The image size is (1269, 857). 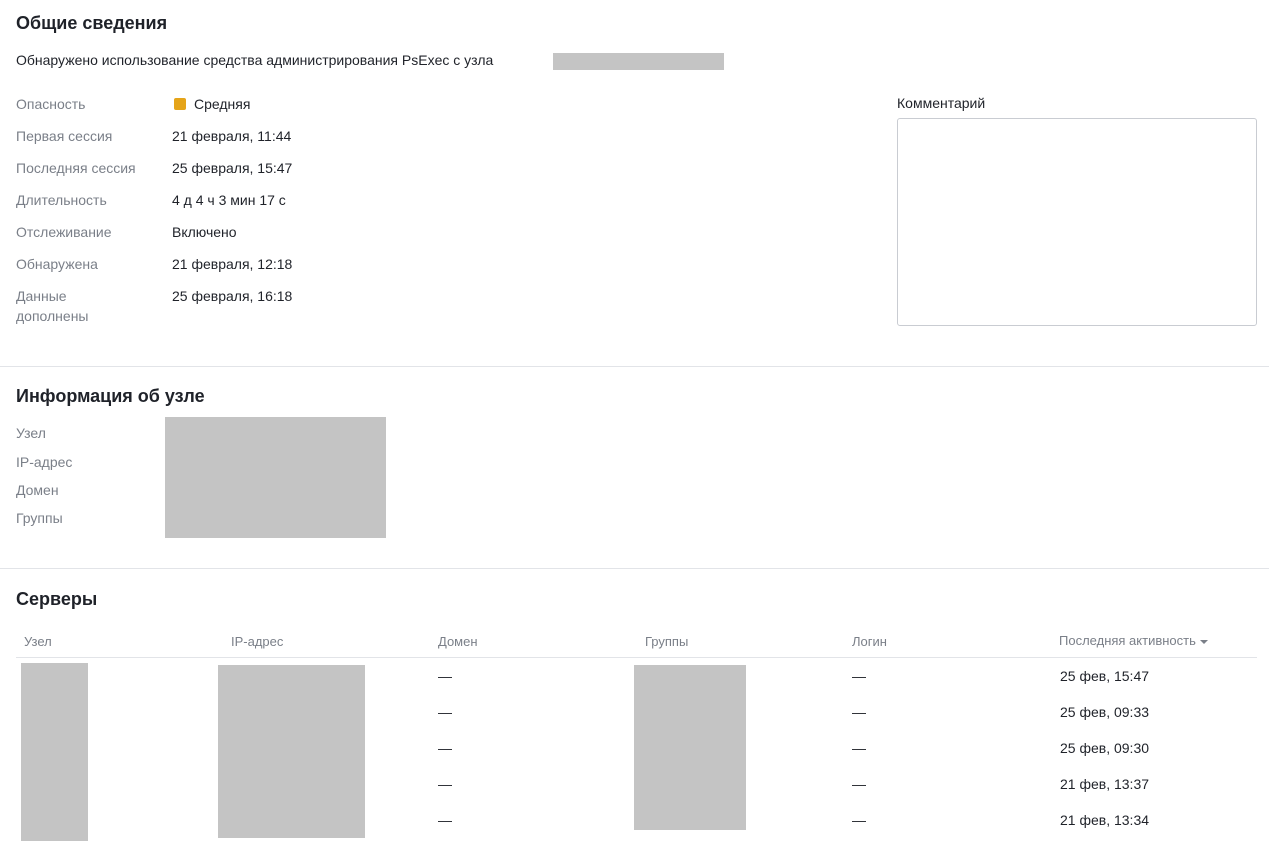 What do you see at coordinates (1105, 784) in the screenshot?
I see `table-cell-last-activity: 21 фев, 13:37` at bounding box center [1105, 784].